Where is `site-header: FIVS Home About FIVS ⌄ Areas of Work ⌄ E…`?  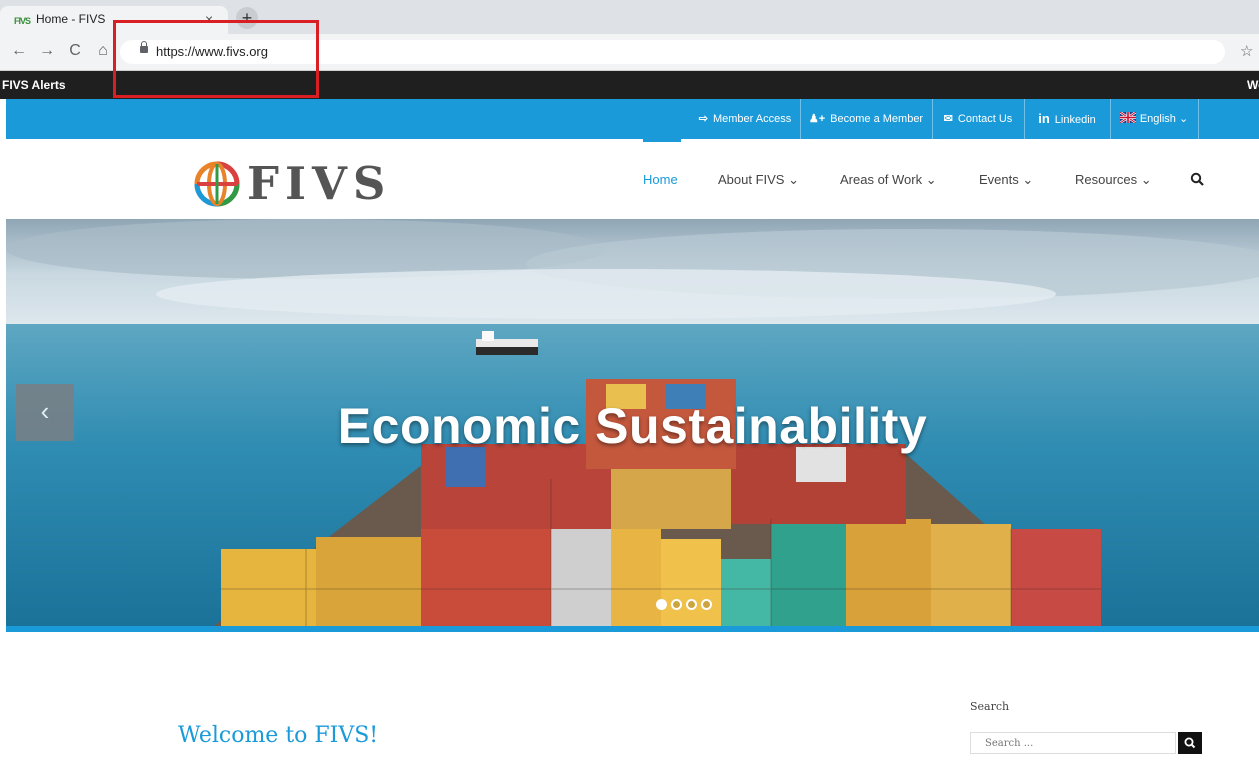 site-header: FIVS Home About FIVS ⌄ Areas of Work ⌄ E… is located at coordinates (632, 179).